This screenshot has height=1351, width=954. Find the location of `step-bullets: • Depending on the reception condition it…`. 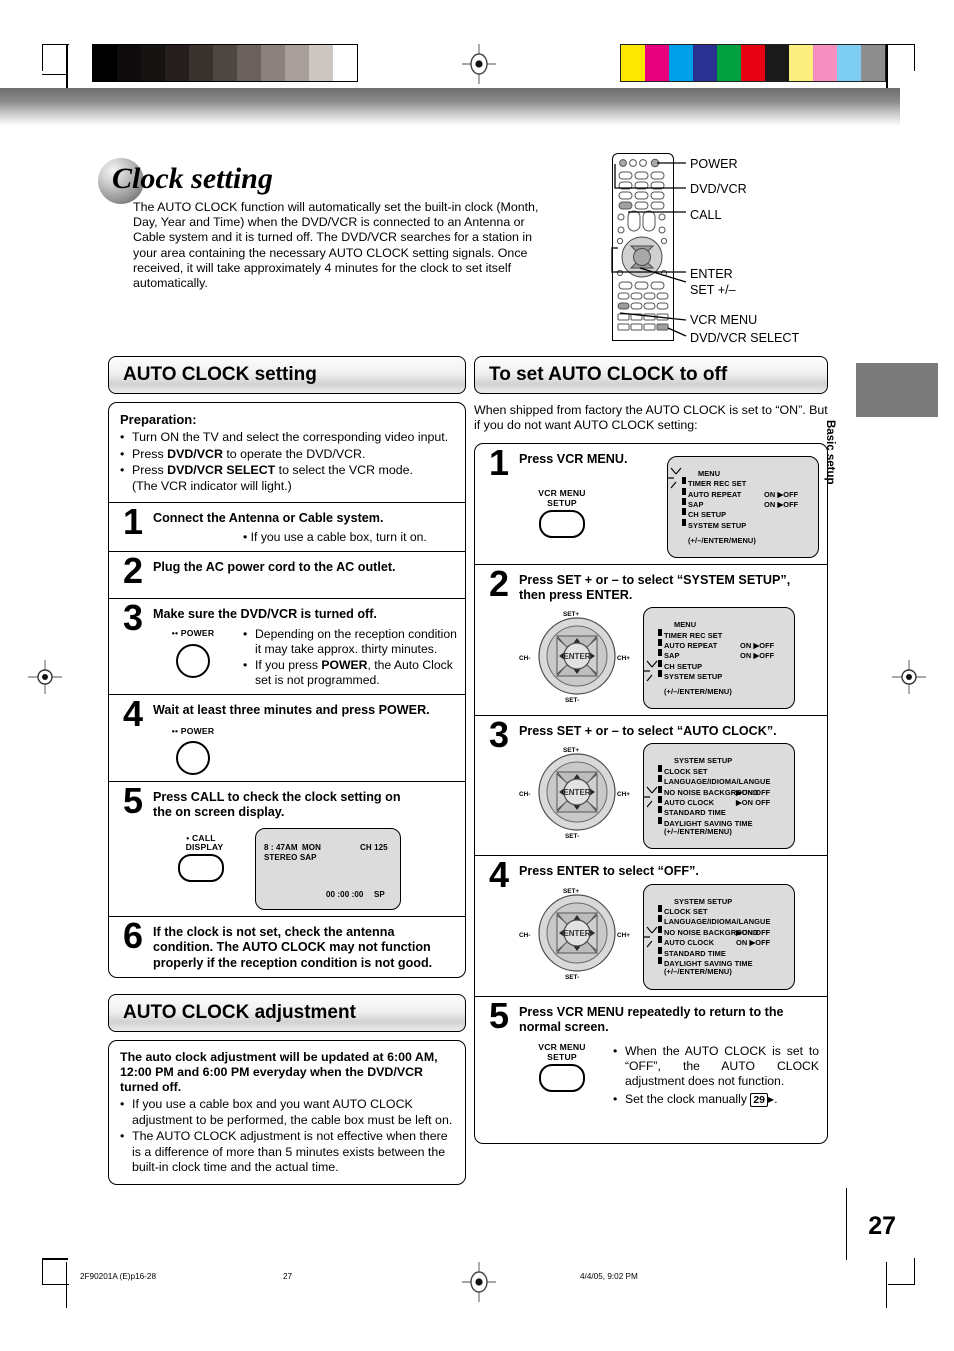

step-bullets: • Depending on the reception condition it… is located at coordinates (350, 657).